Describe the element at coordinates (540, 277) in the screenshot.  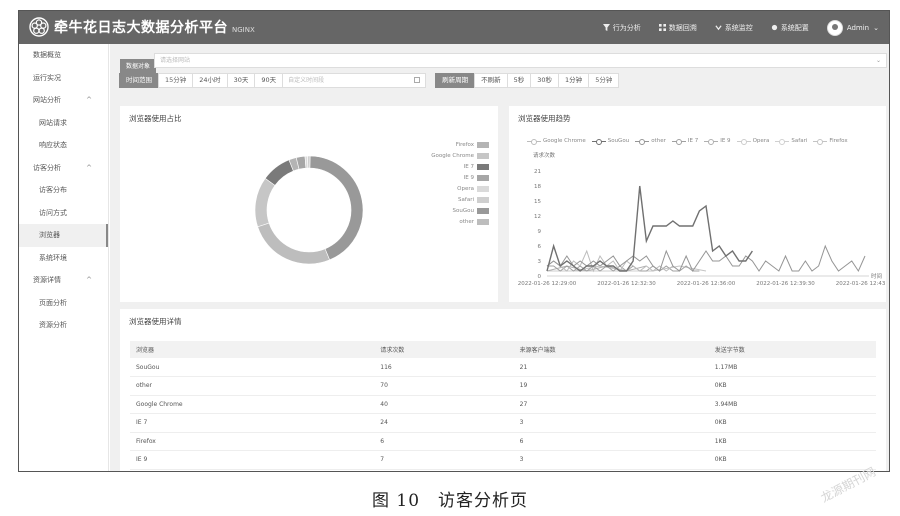
I see `y-tick-label: 0` at that location.